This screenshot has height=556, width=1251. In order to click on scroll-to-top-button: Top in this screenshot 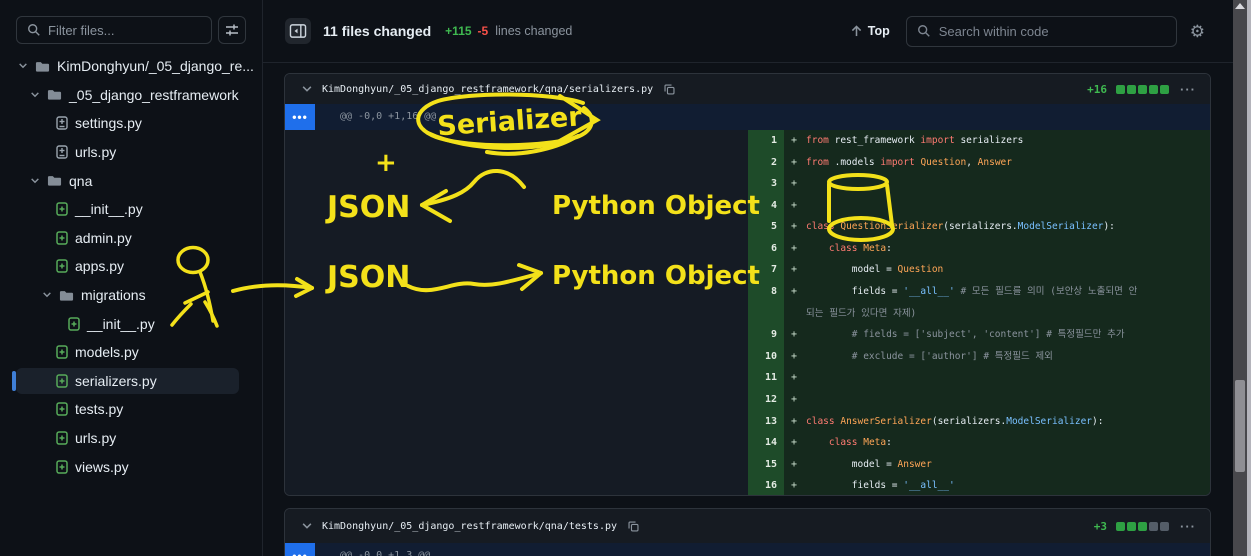, I will do `click(870, 31)`.